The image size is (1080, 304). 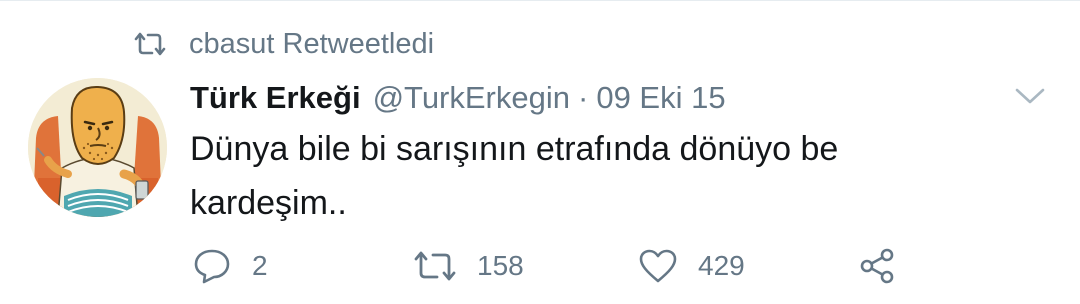 I want to click on user-handle: @TurkErkegin, so click(x=471, y=98).